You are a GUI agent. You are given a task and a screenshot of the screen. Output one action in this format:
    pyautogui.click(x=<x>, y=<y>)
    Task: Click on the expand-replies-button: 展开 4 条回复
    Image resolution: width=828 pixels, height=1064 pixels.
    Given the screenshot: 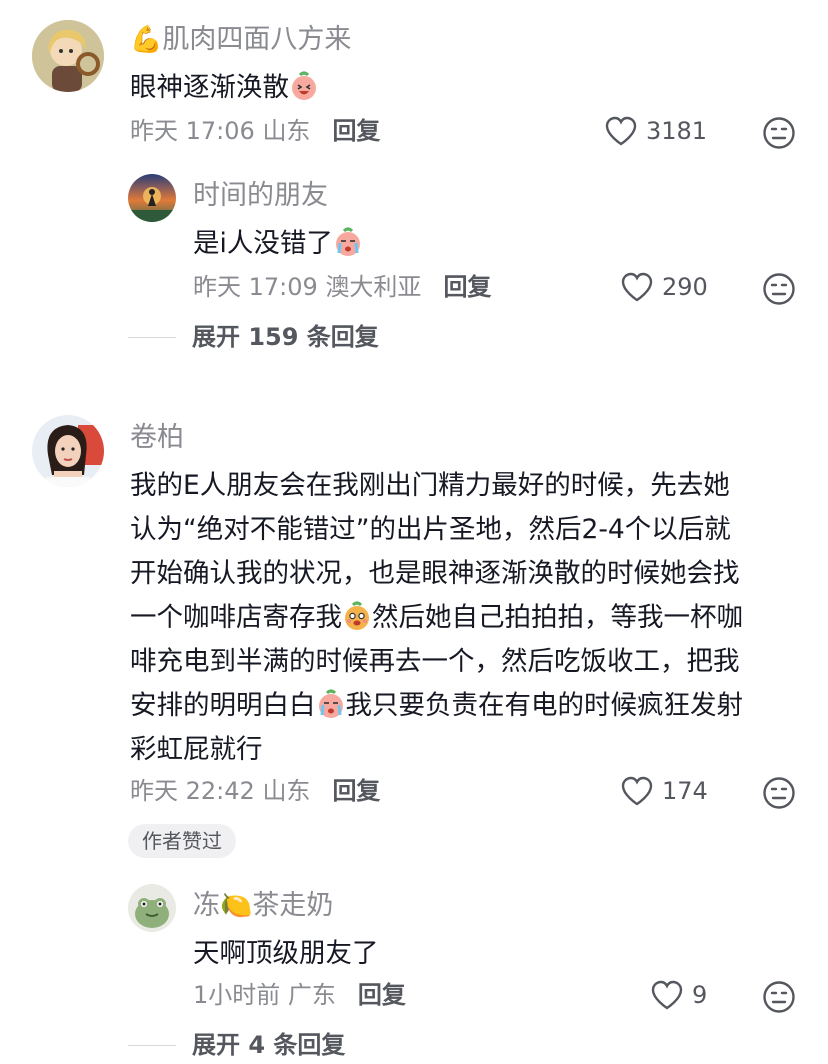 What is the action you would take?
    pyautogui.click(x=236, y=1045)
    